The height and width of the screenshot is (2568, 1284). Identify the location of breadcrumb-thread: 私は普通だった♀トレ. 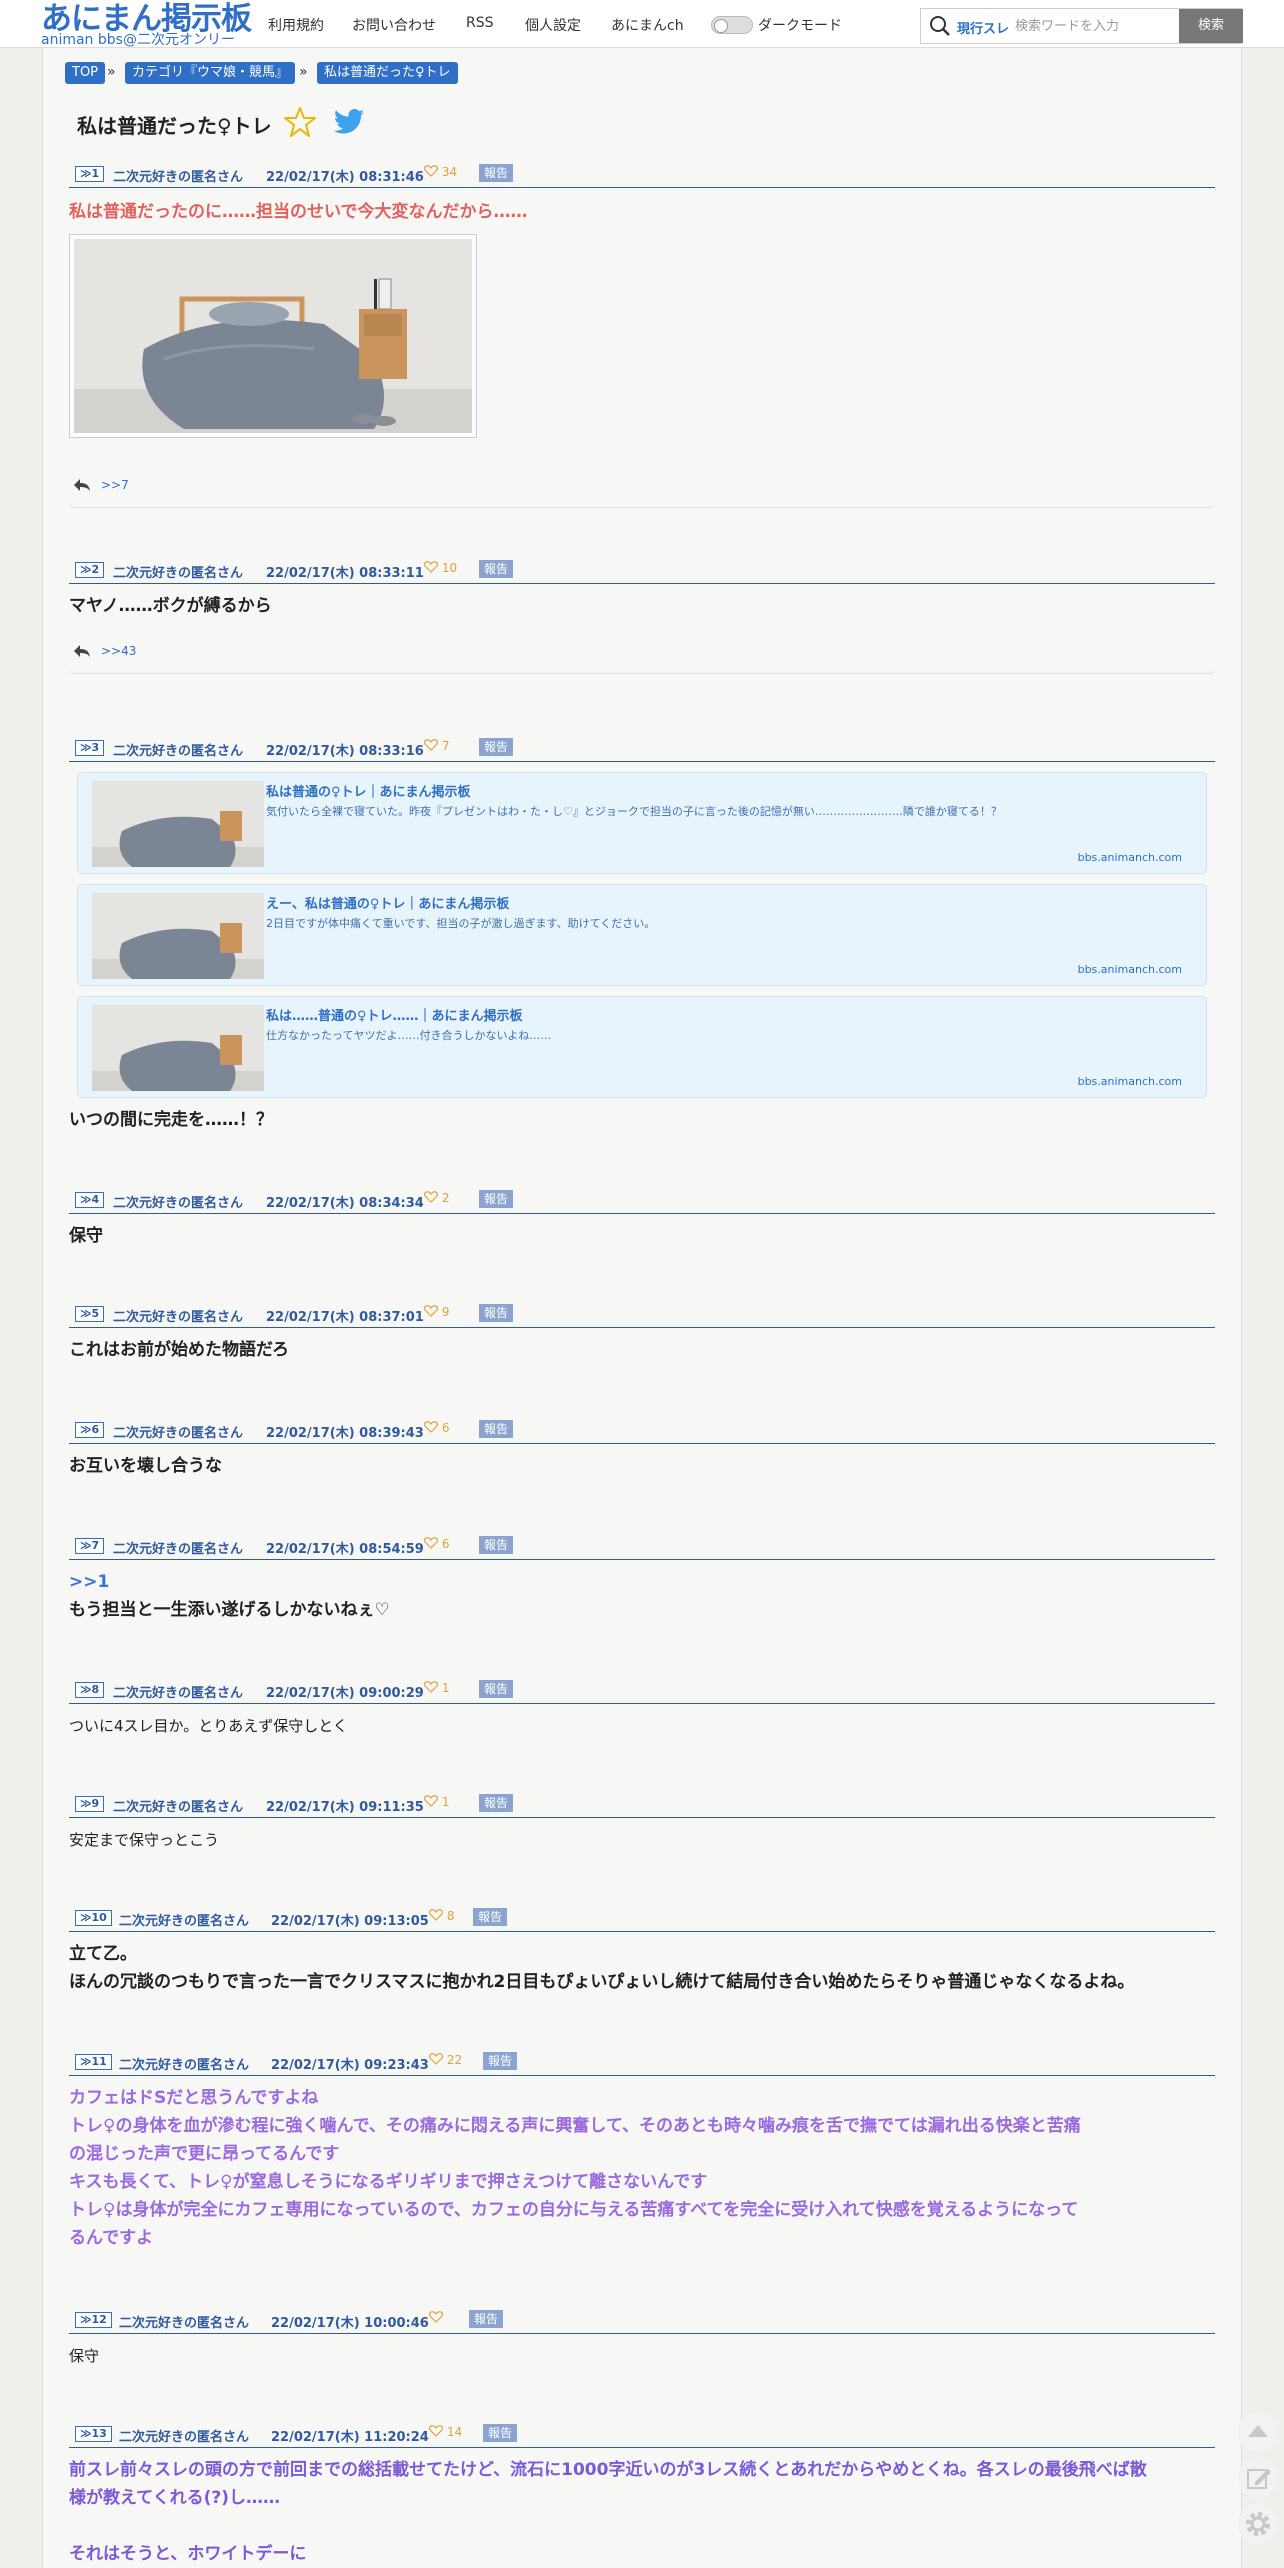
(387, 73).